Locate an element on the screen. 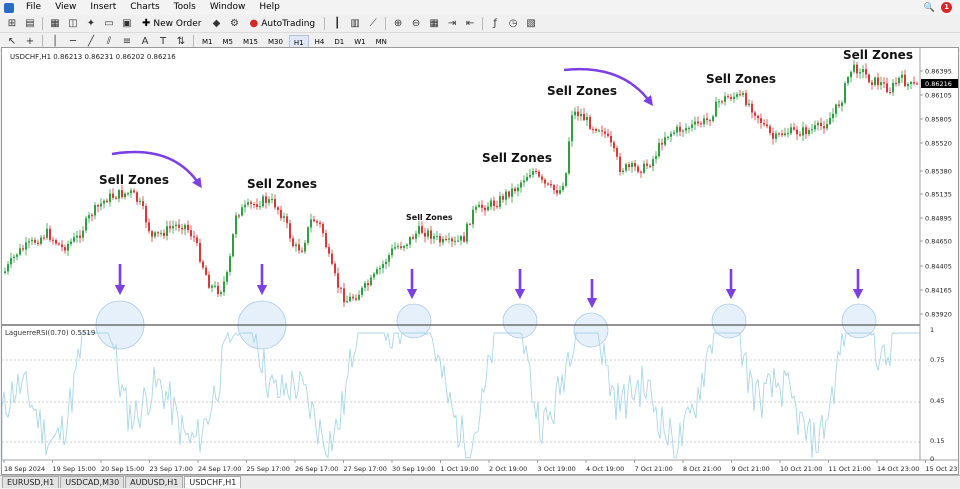 This screenshot has width=960, height=489. new-order-button: ✚ New Order is located at coordinates (171, 23).